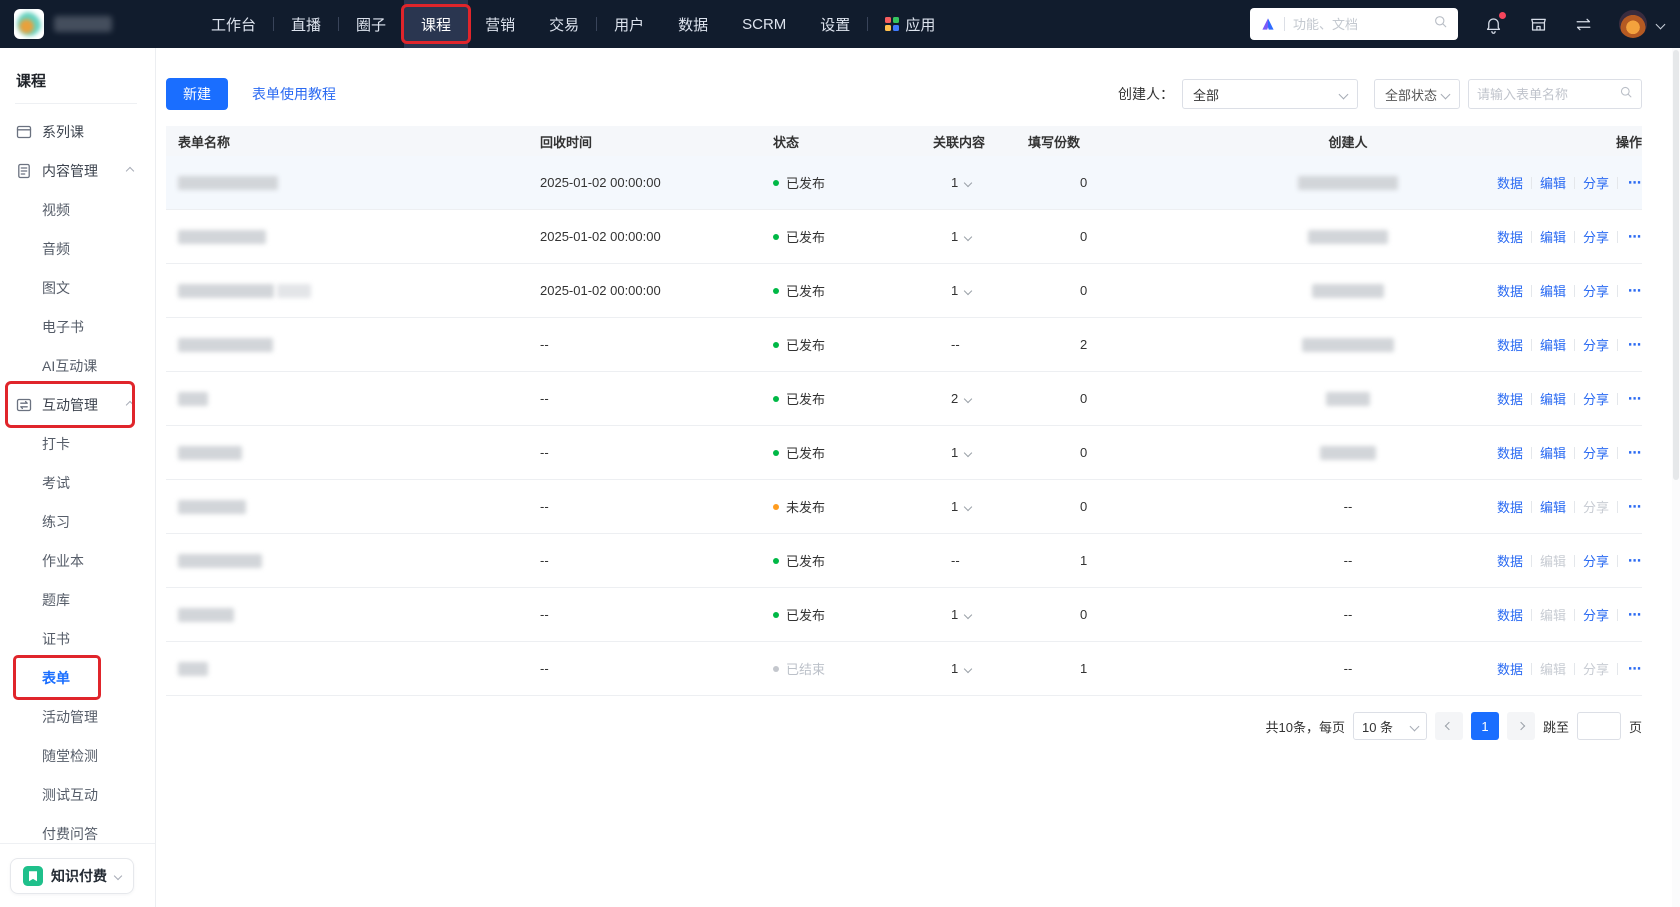  Describe the element at coordinates (1270, 94) in the screenshot. I see `creator-filter-select: 全部` at that location.